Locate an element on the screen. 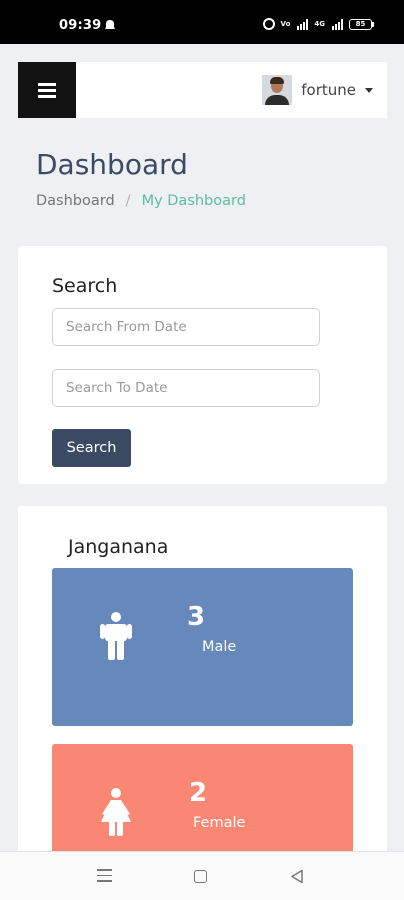  notification-icon is located at coordinates (110, 24).